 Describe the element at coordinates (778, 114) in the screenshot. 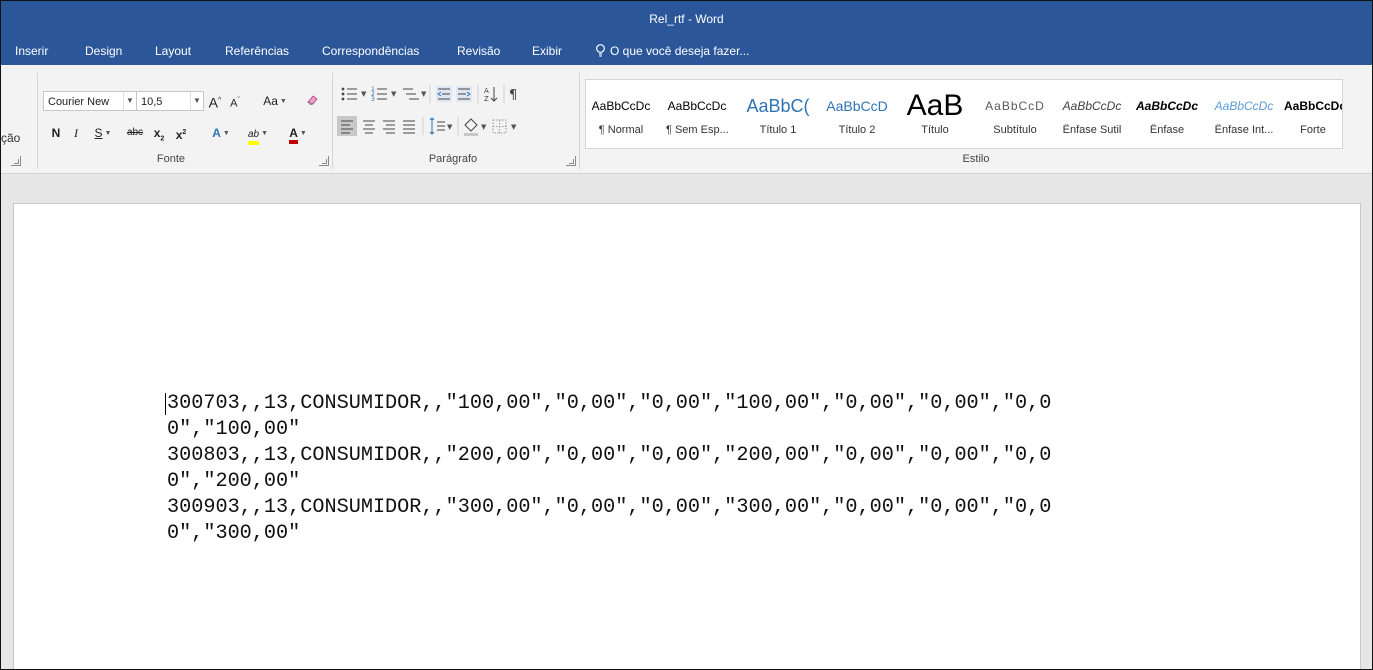

I see `style-titulo-1: AaBbC( Título 1` at that location.